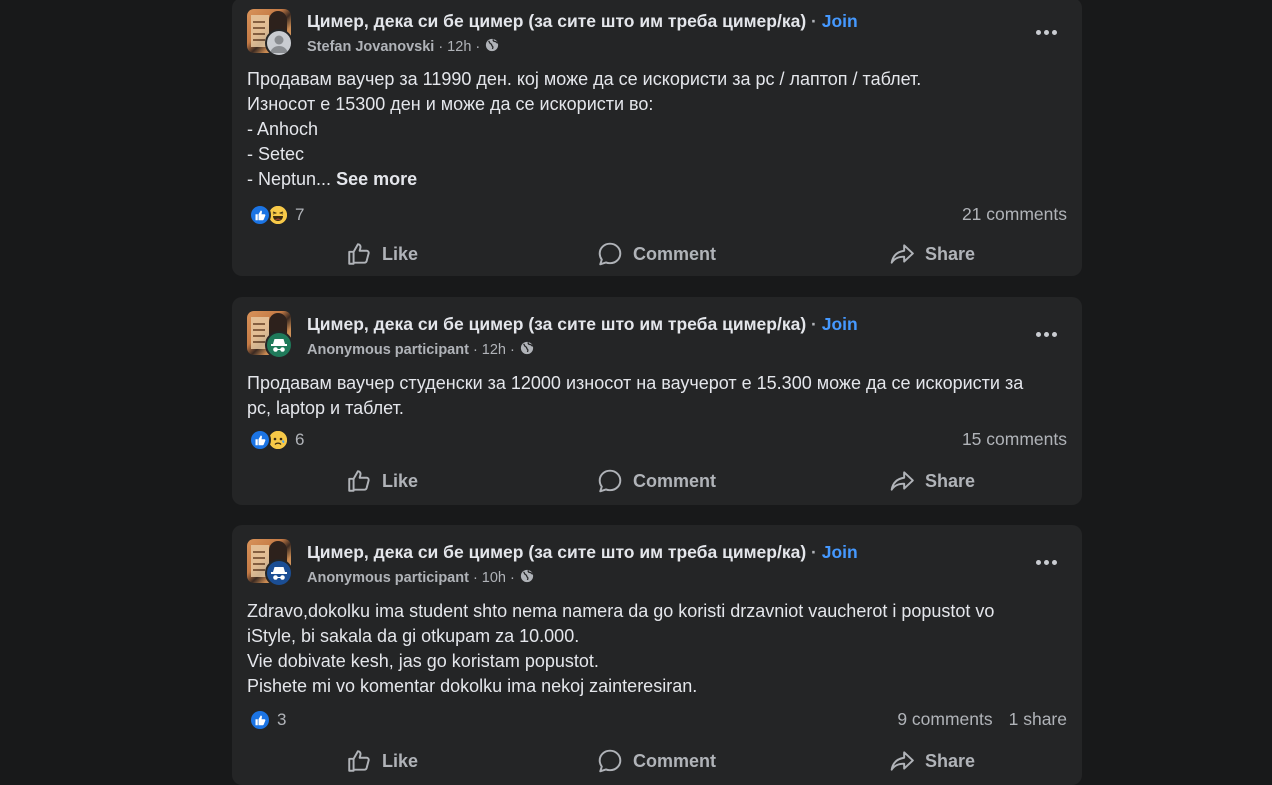 The width and height of the screenshot is (1272, 785). I want to click on engagement-counts: 21 comments, so click(1014, 214).